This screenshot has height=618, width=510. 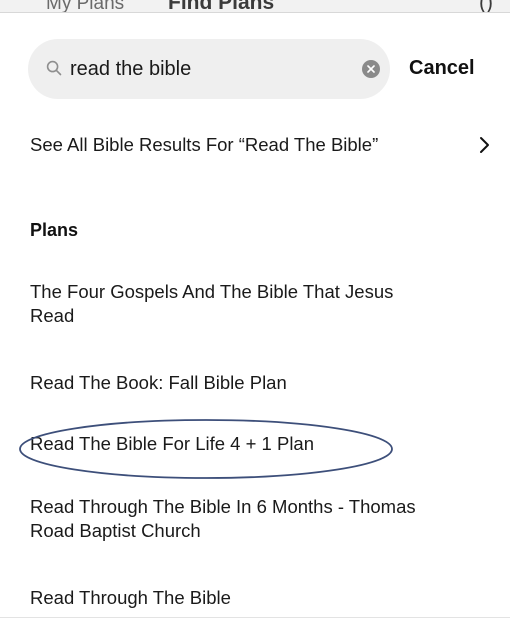 I want to click on plan-item: Read Through The Bible, so click(x=225, y=598).